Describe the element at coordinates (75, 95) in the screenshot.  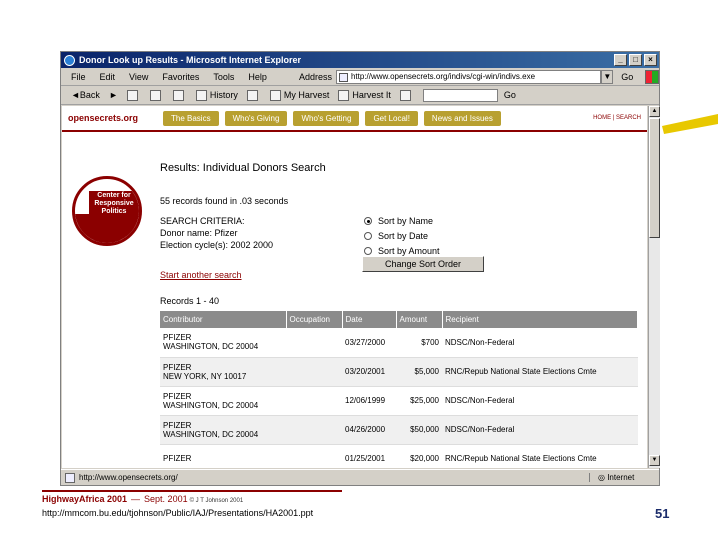
I see `back-arrow-icon: ◄` at that location.